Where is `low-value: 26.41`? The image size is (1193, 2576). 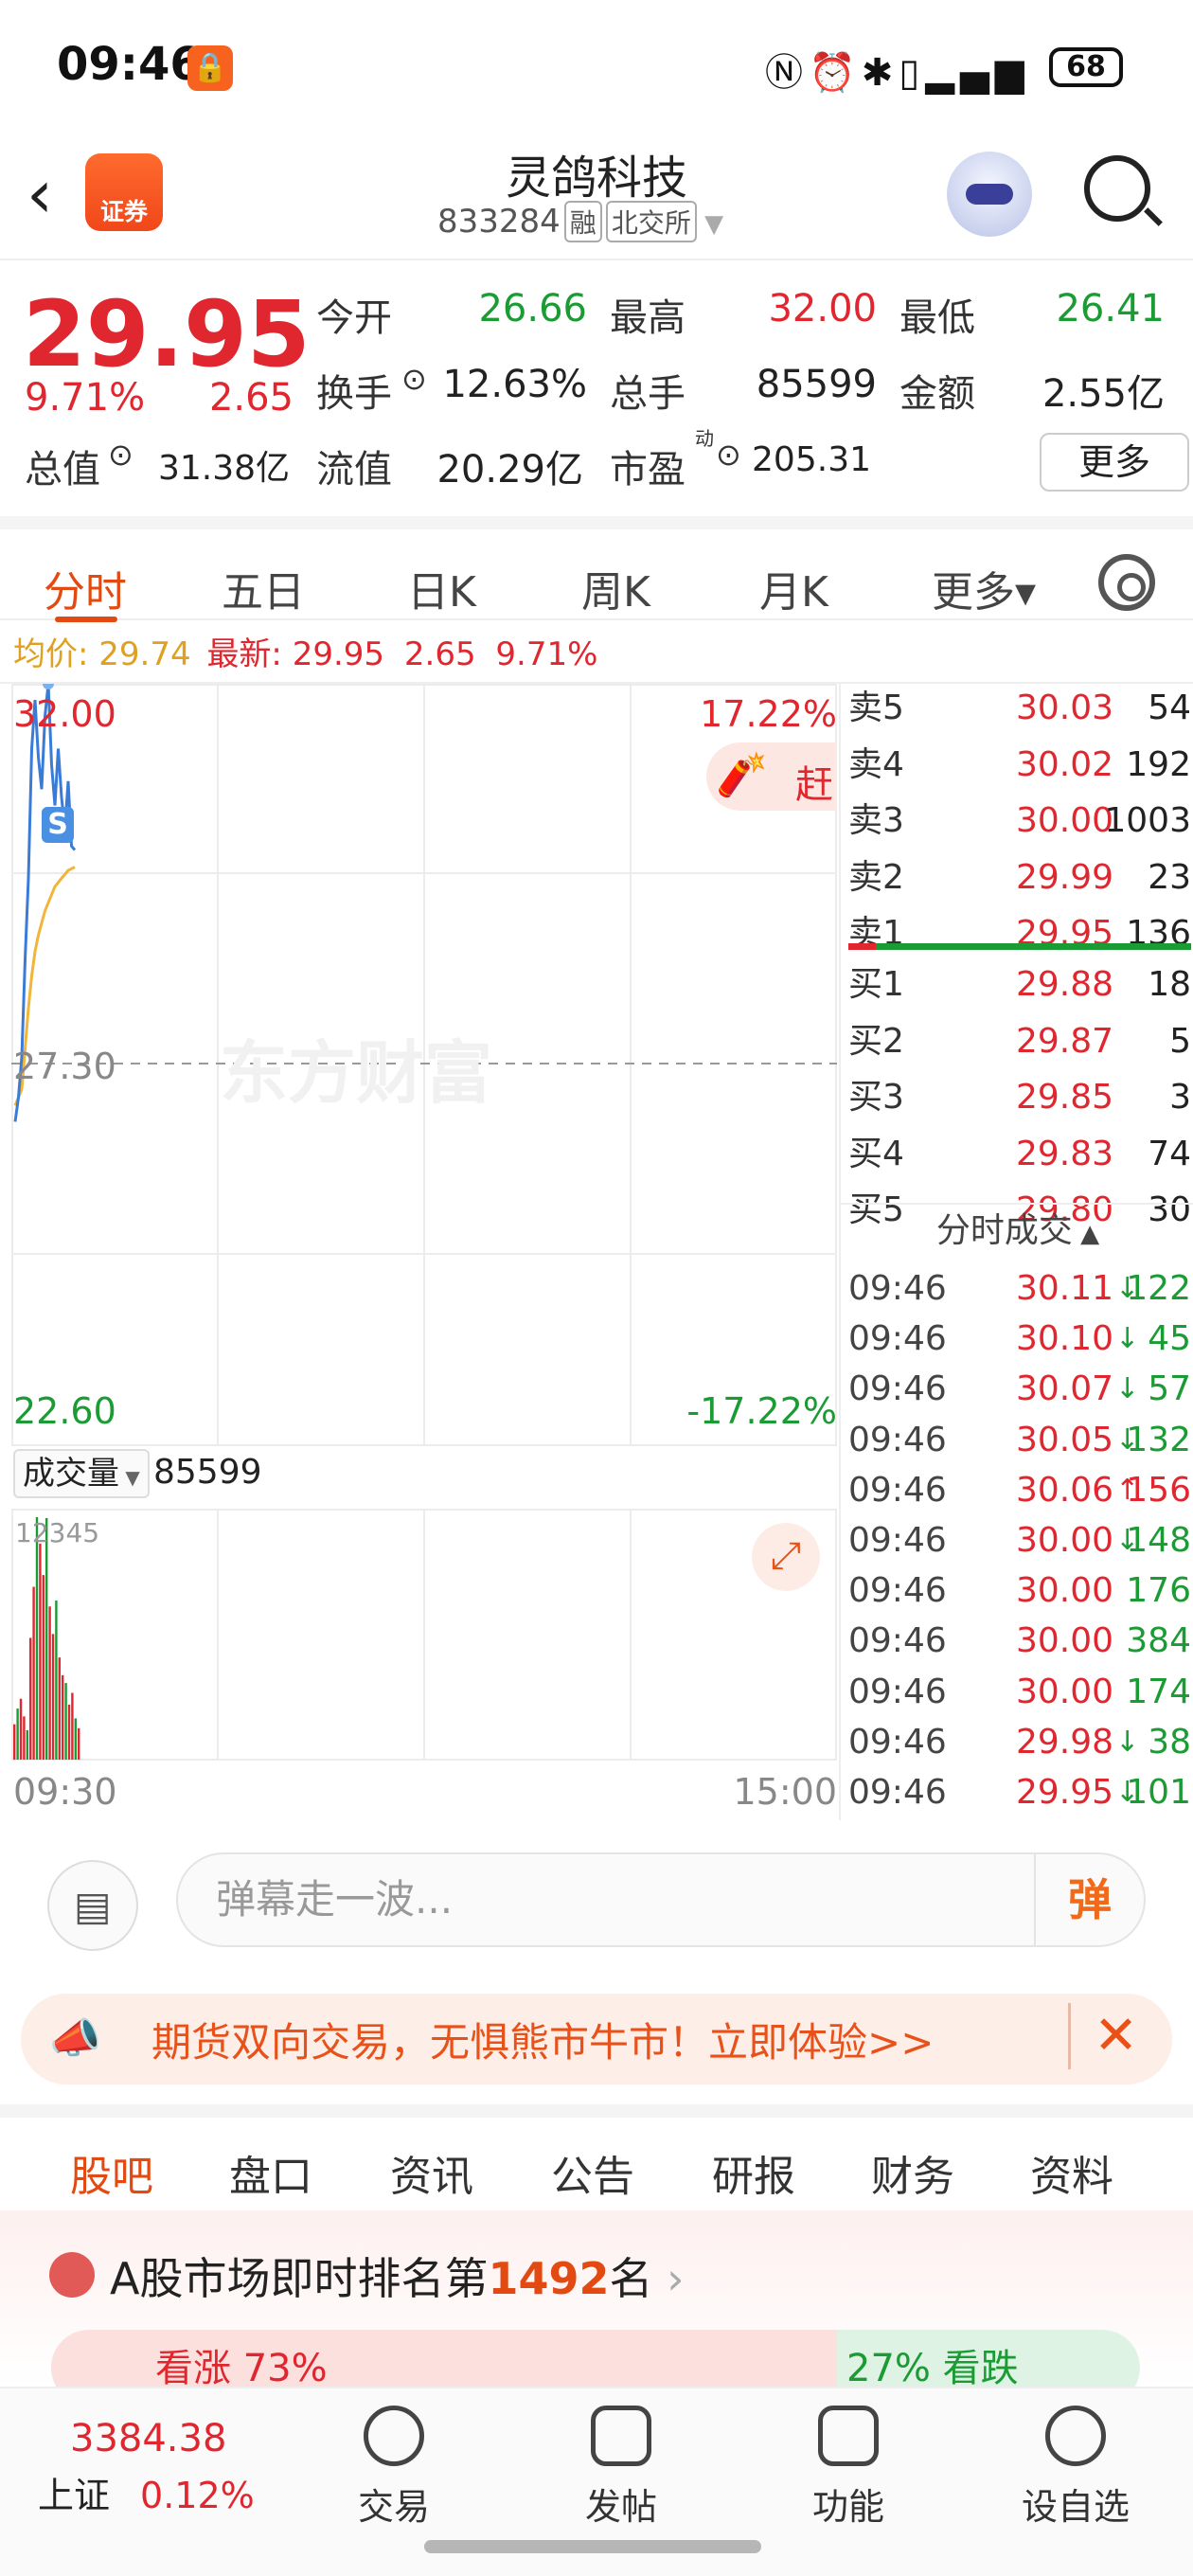 low-value: 26.41 is located at coordinates (1110, 309).